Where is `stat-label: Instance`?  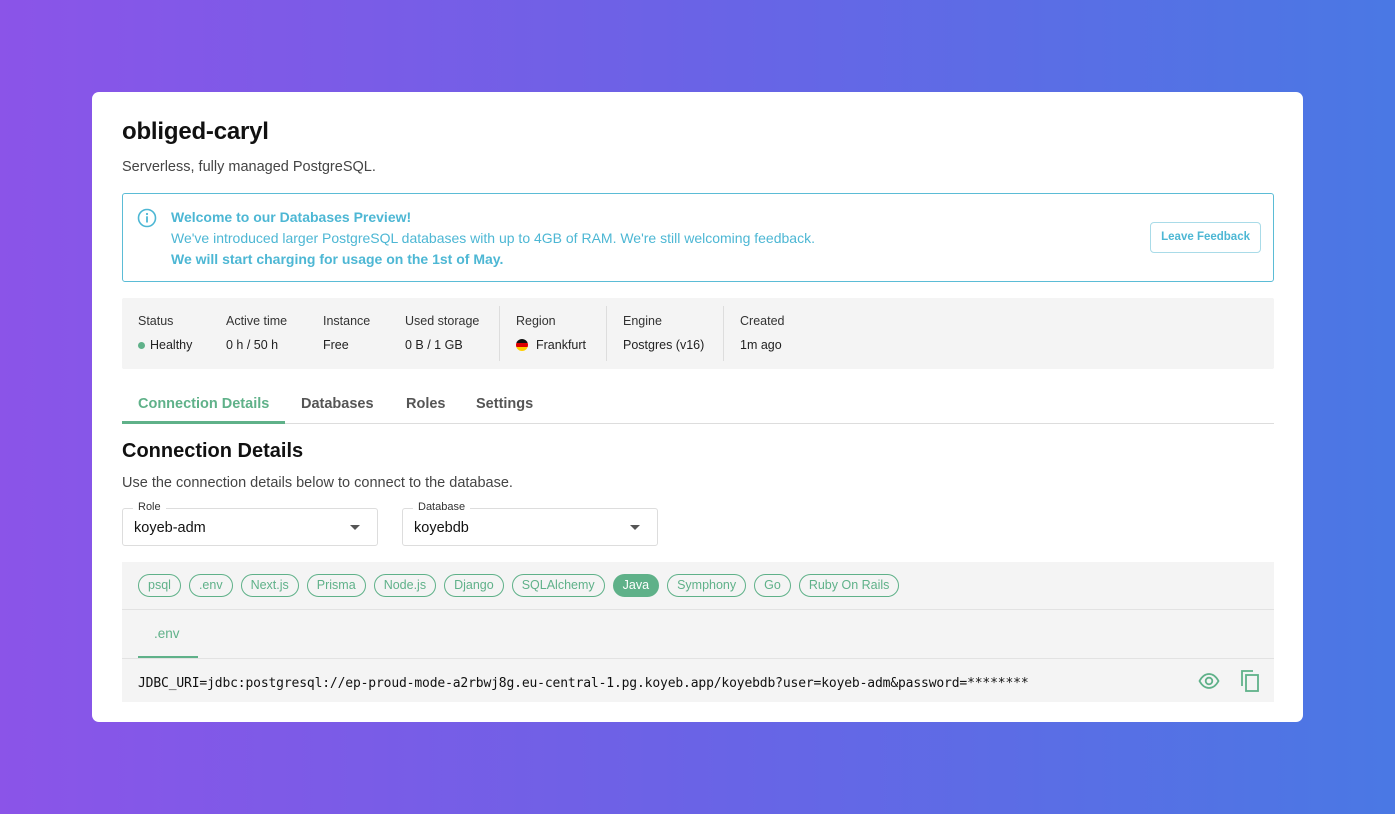 stat-label: Instance is located at coordinates (347, 321).